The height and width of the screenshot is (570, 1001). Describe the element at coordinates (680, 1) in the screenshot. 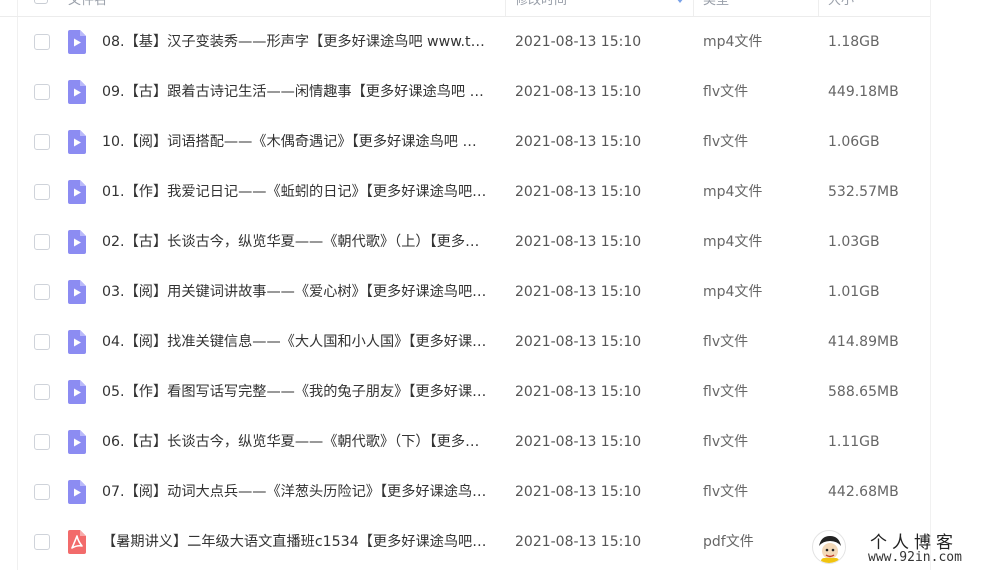

I see `sort-descending-icon` at that location.